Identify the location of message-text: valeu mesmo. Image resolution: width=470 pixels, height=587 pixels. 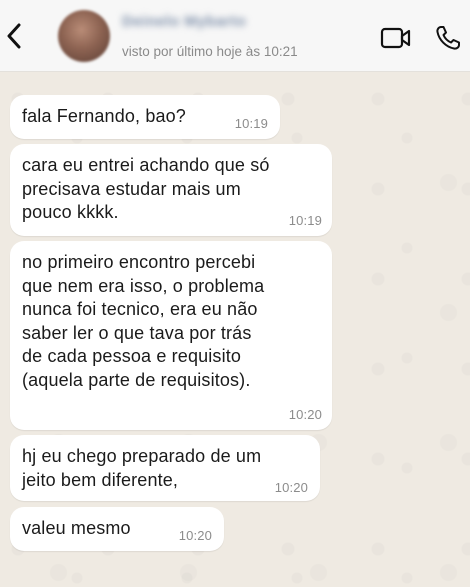
(76, 528).